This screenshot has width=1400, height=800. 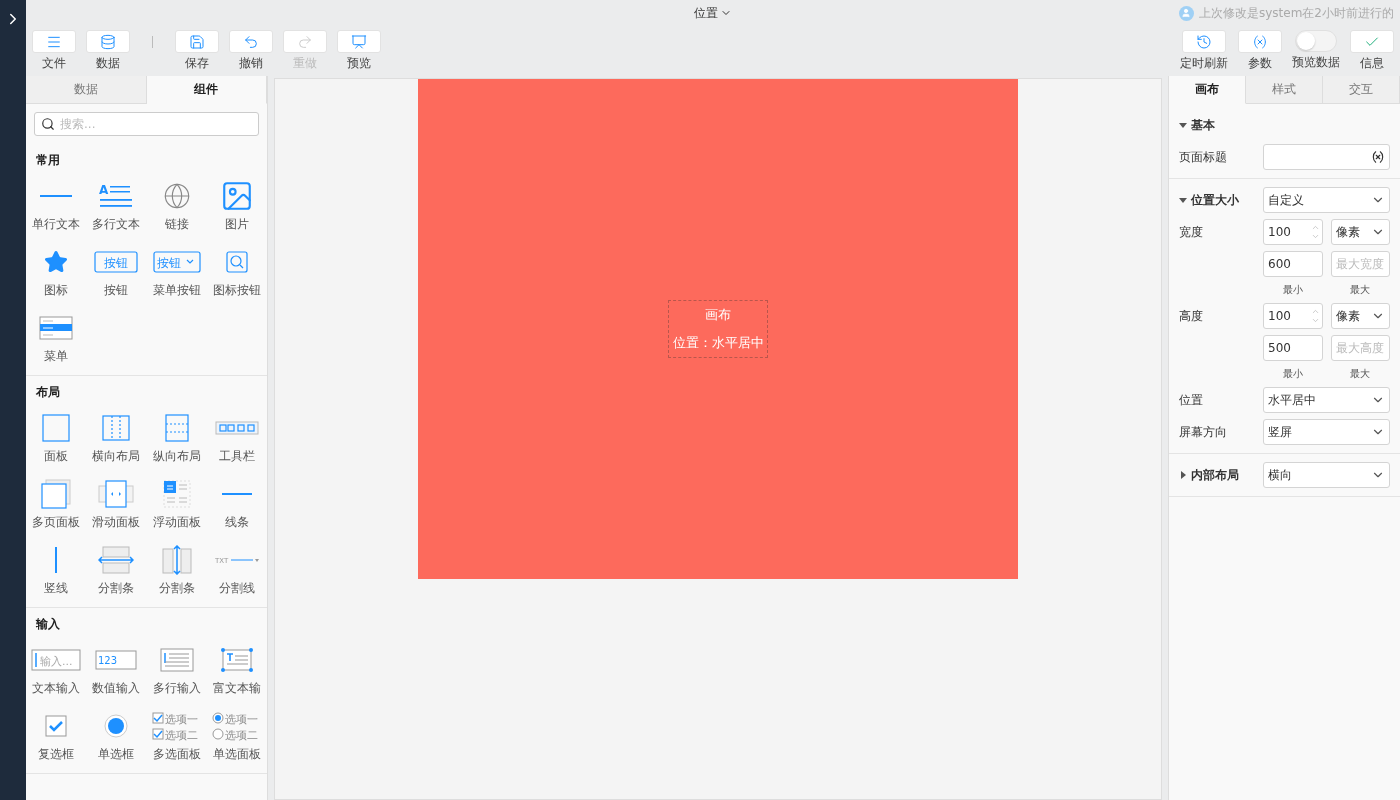 What do you see at coordinates (236, 660) in the screenshot?
I see `rich-text-preview-icon` at bounding box center [236, 660].